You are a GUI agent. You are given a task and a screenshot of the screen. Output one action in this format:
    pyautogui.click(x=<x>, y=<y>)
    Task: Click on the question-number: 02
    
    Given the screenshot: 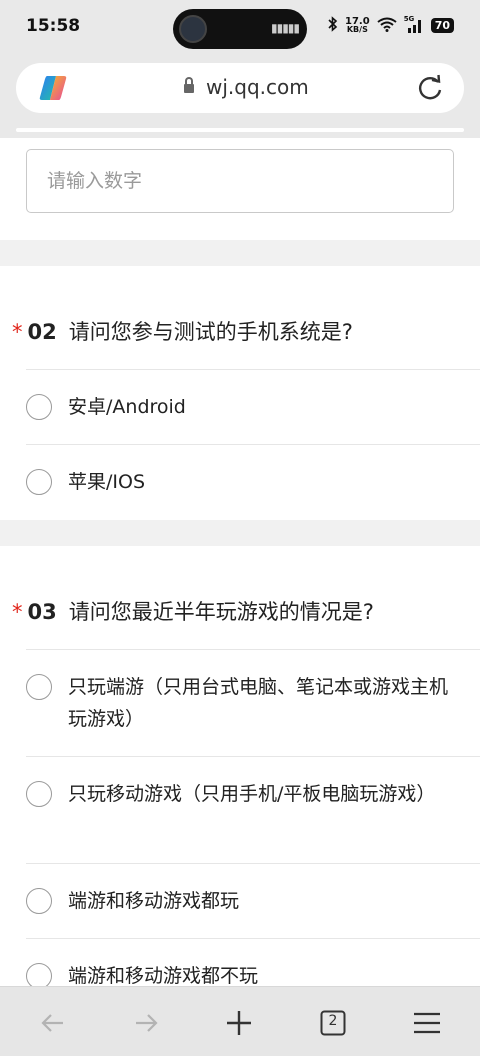 What is the action you would take?
    pyautogui.click(x=42, y=332)
    